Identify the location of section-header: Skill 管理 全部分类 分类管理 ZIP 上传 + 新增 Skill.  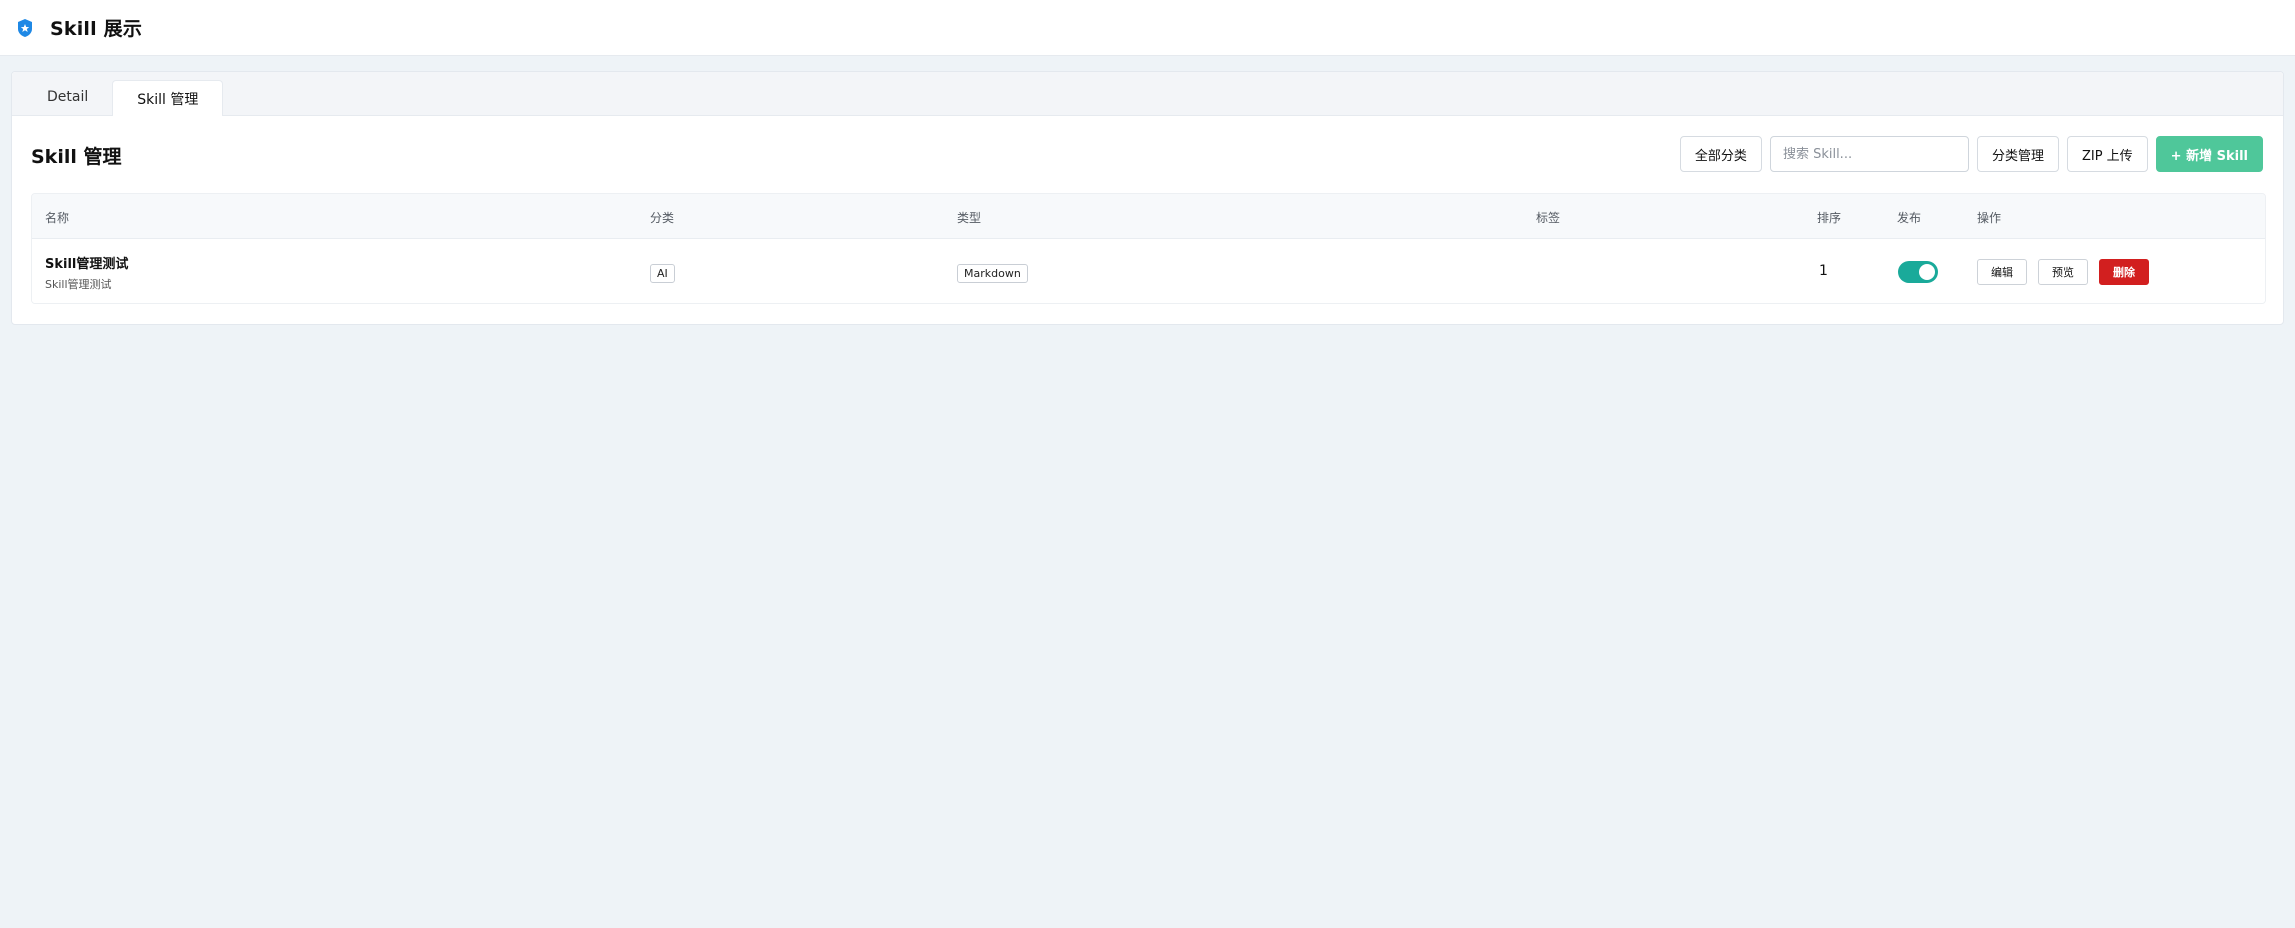
(1147, 156).